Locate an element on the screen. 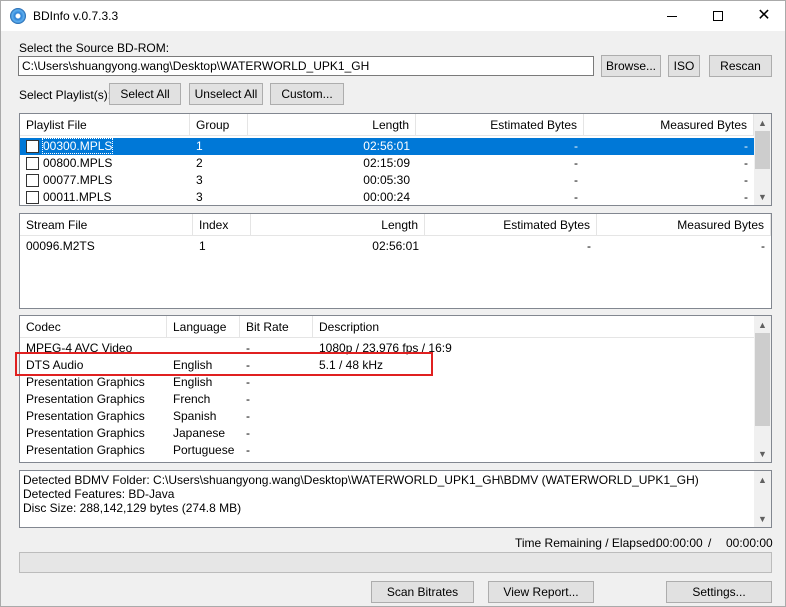 The height and width of the screenshot is (607, 786). stream-length: 02:56:01 is located at coordinates (395, 246).